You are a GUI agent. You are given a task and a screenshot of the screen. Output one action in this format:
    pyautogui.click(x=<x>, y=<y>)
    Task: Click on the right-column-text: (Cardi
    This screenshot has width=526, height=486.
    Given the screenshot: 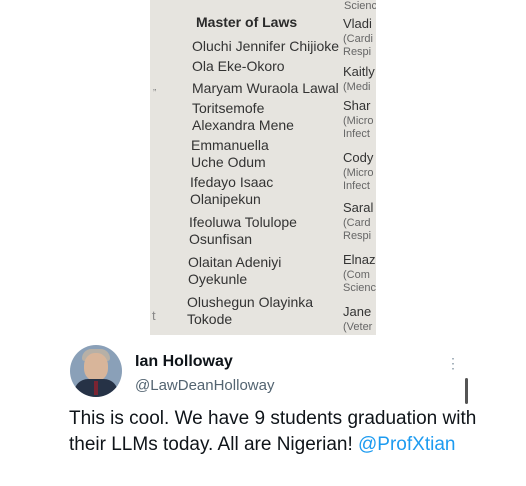 What is the action you would take?
    pyautogui.click(x=358, y=39)
    